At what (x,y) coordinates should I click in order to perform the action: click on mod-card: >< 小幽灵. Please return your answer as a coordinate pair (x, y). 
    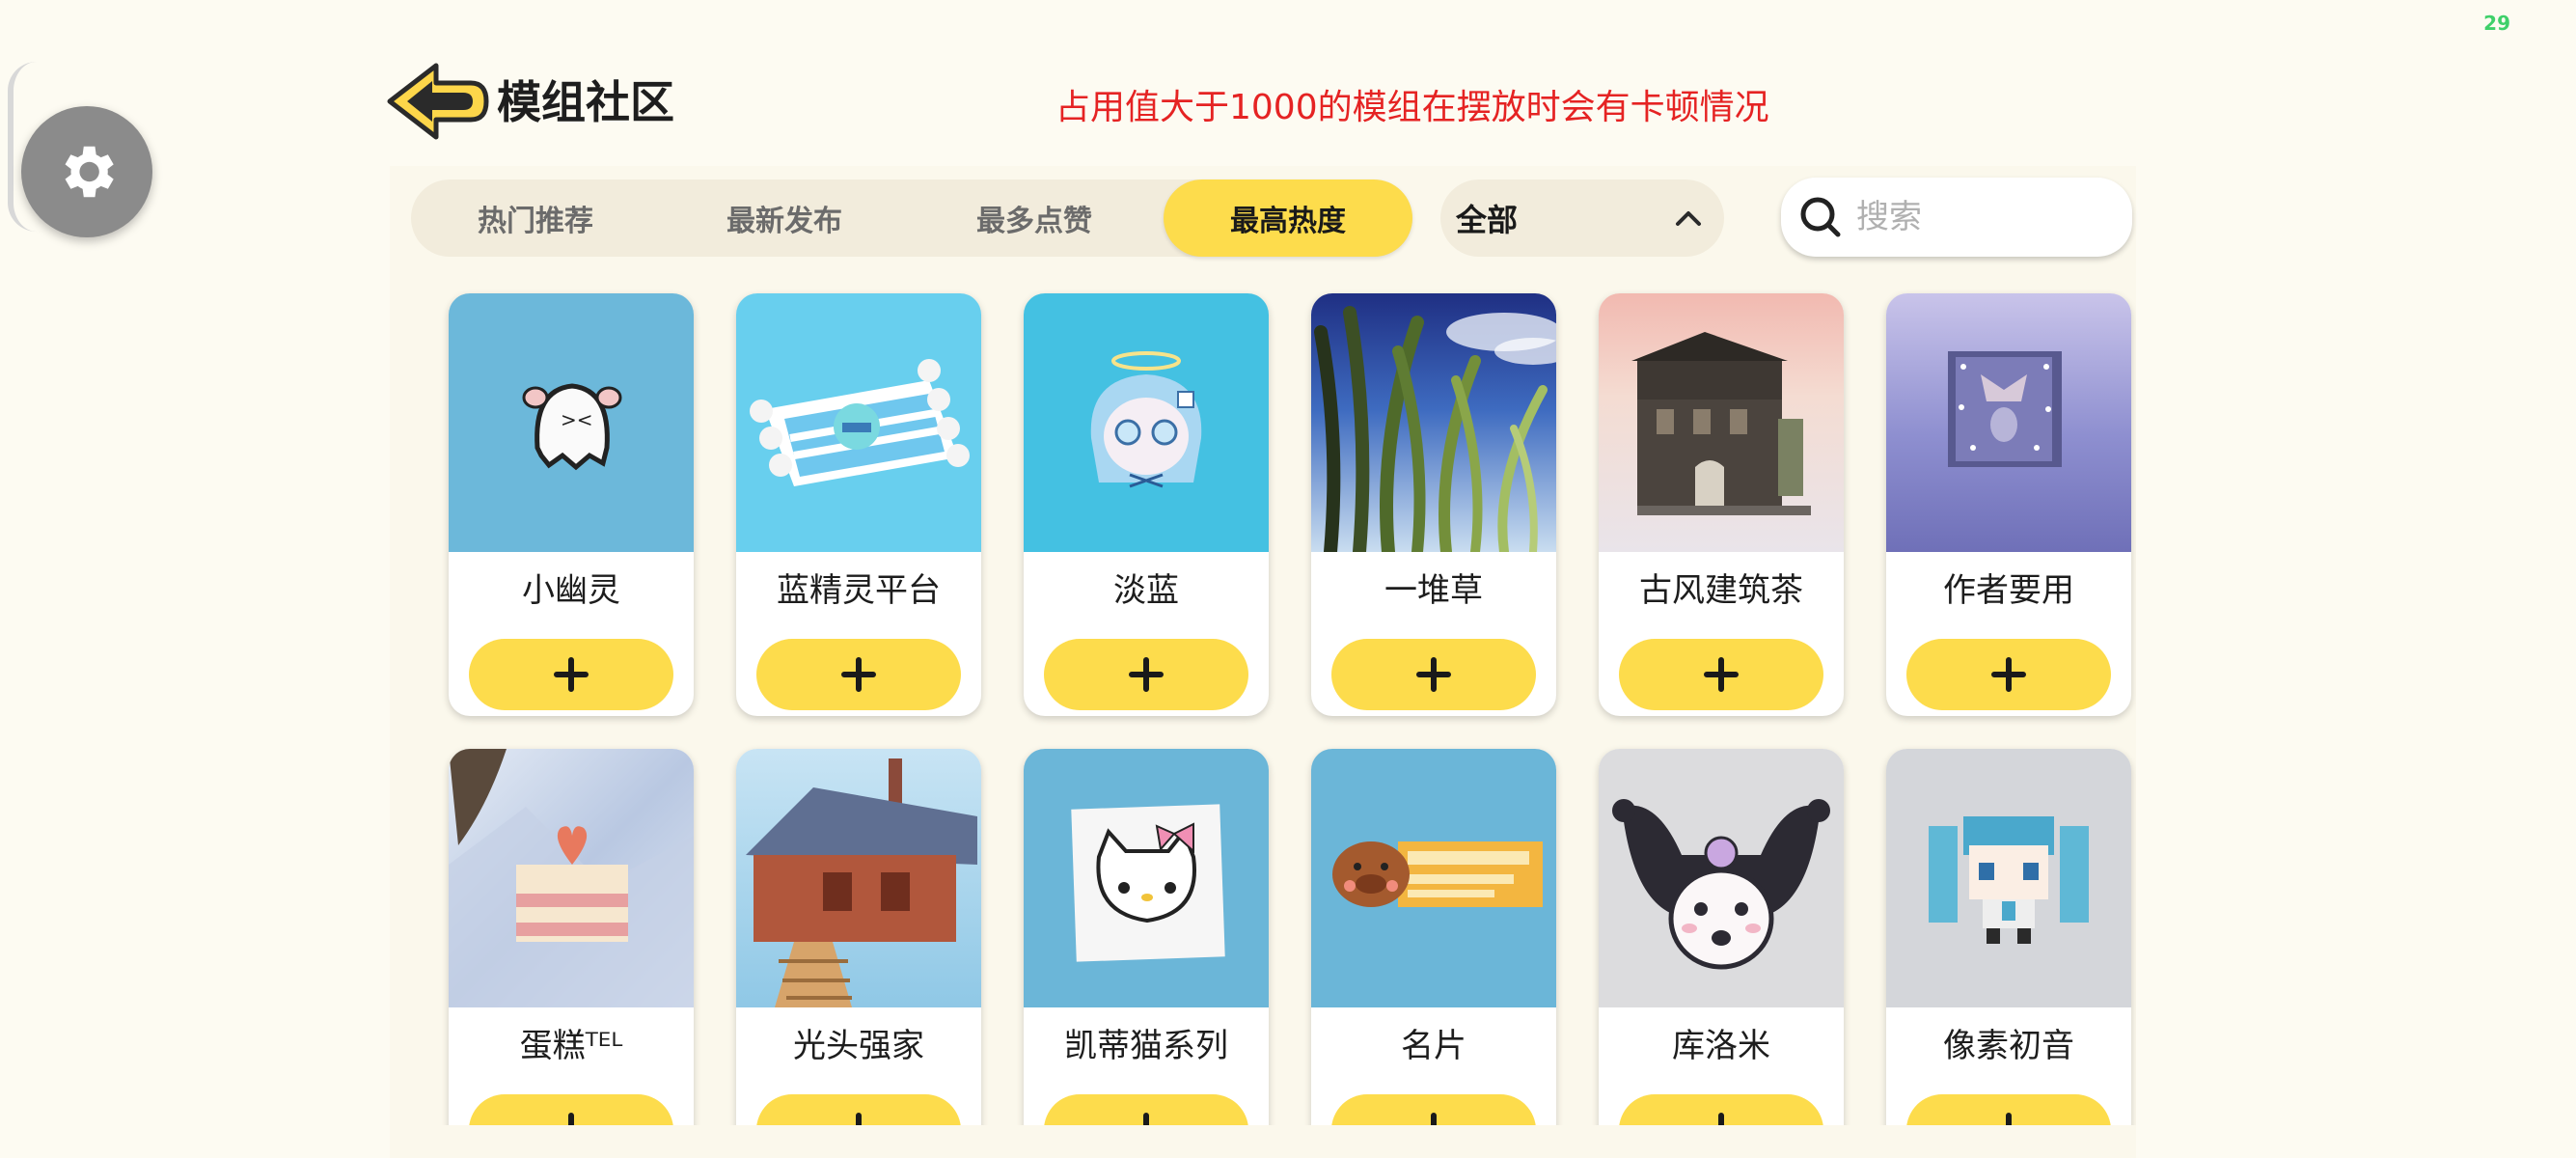
    Looking at the image, I should click on (571, 504).